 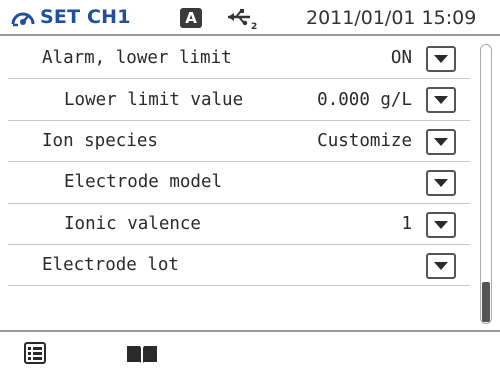 I want to click on setting-label: Ion species, so click(x=100, y=140).